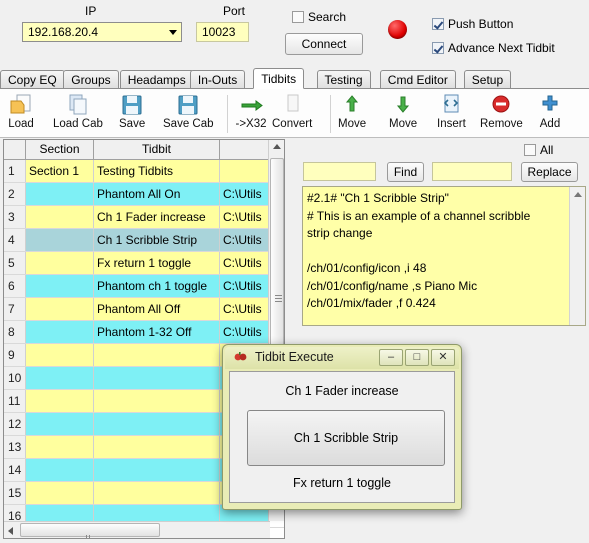 The width and height of the screenshot is (589, 543). What do you see at coordinates (472, 171) in the screenshot?
I see `replace-input` at bounding box center [472, 171].